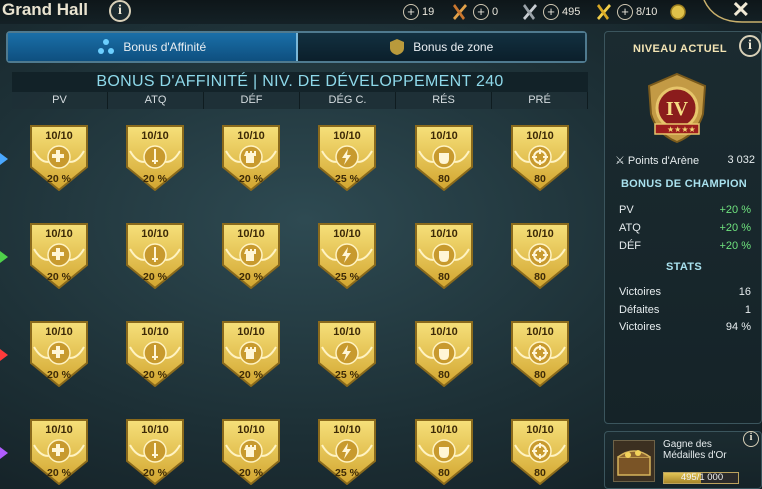 This screenshot has height=489, width=762. Describe the element at coordinates (45, 9) in the screenshot. I see `page-title: Grand Hall` at that location.